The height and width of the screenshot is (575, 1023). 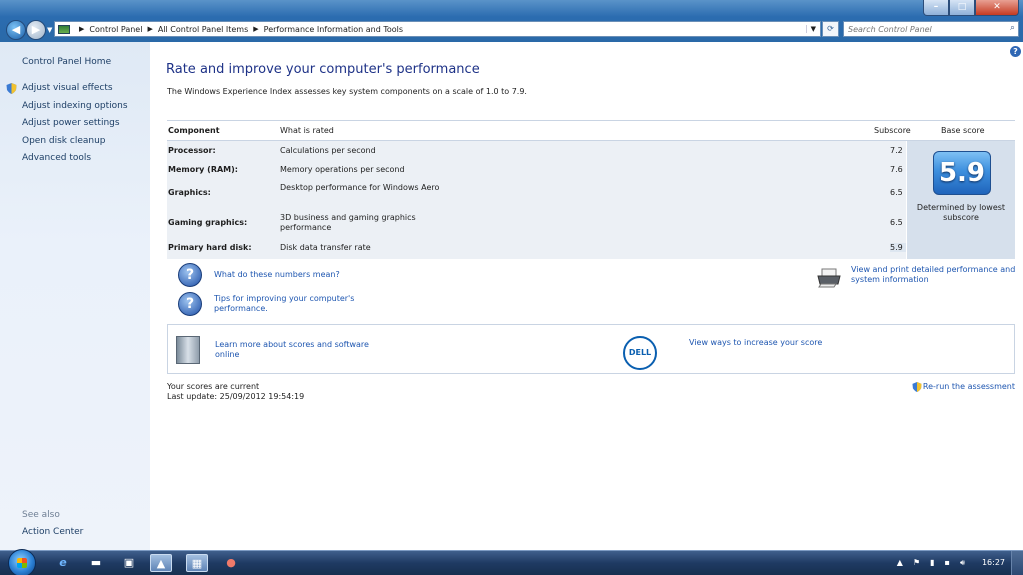 What do you see at coordinates (328, 150) in the screenshot?
I see `what-is-rated: Calculations per second` at bounding box center [328, 150].